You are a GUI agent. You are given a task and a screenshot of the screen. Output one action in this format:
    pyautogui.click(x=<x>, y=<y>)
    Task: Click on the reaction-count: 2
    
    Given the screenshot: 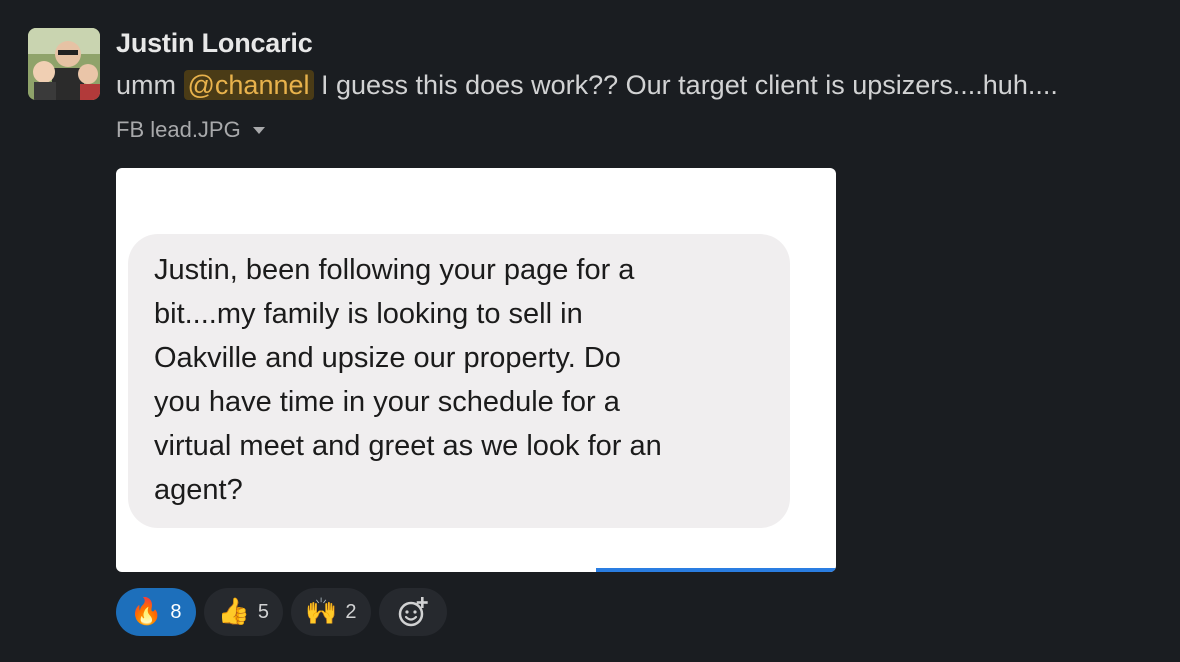 What is the action you would take?
    pyautogui.click(x=351, y=611)
    